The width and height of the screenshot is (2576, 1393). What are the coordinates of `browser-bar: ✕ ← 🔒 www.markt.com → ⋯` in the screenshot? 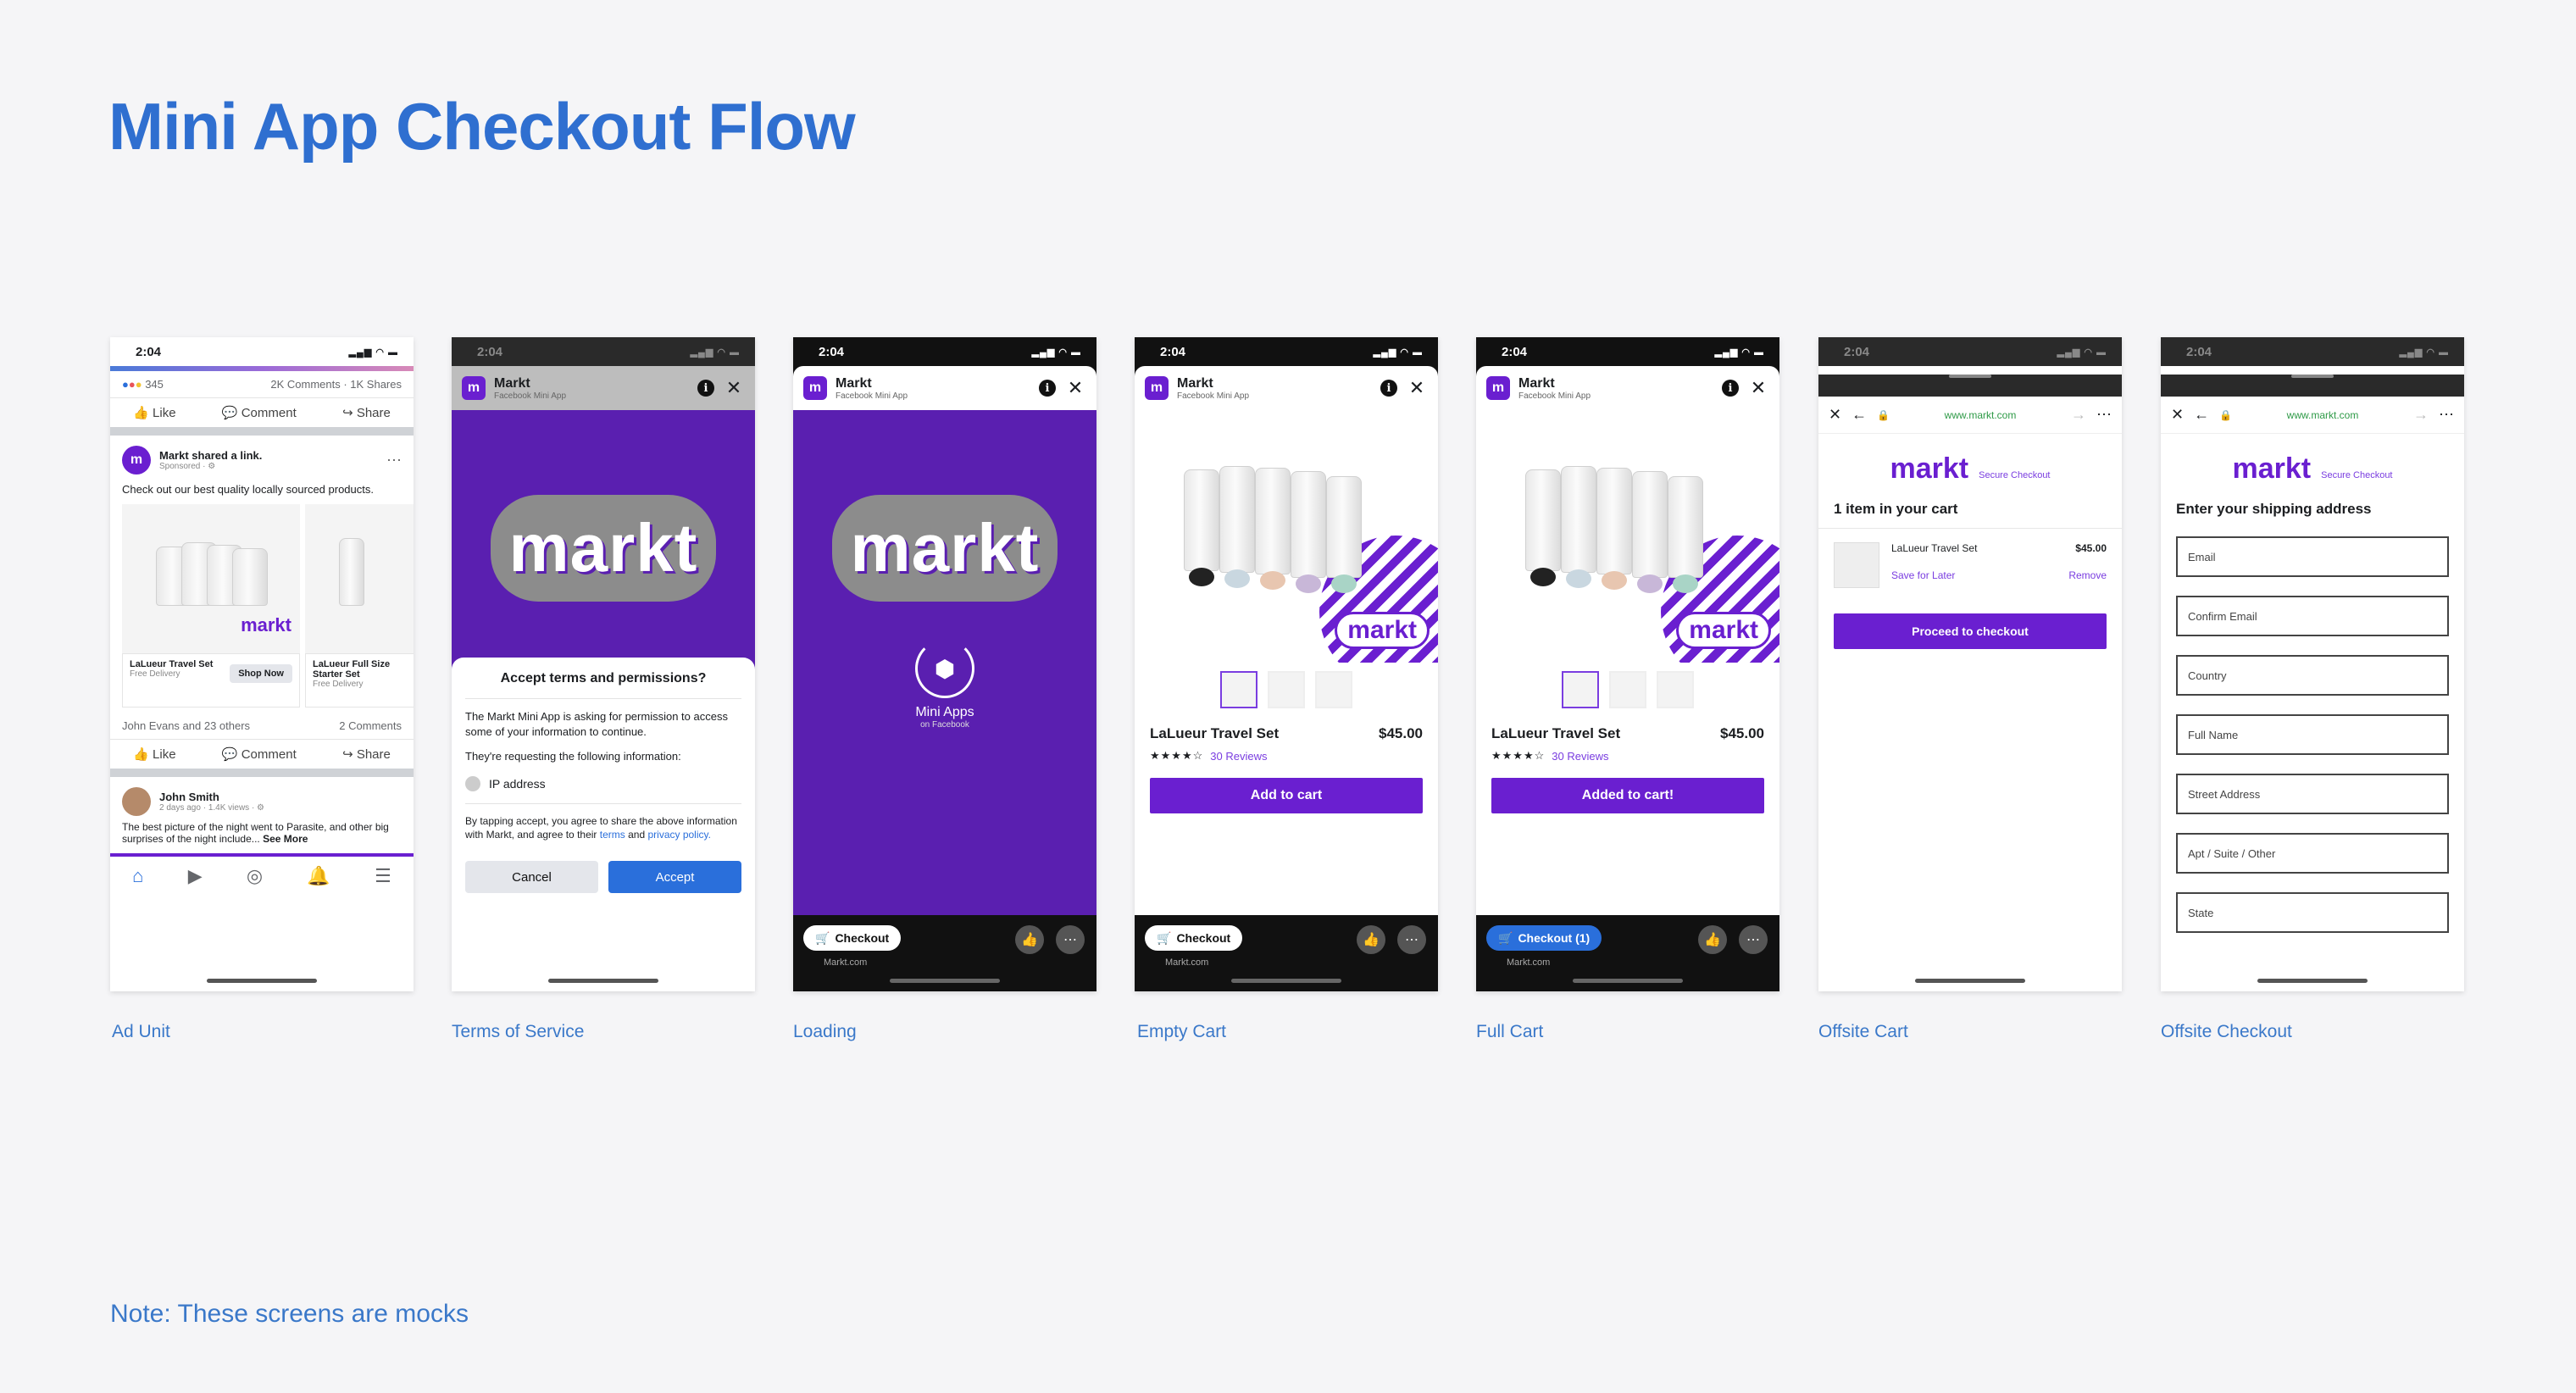 It's located at (1970, 415).